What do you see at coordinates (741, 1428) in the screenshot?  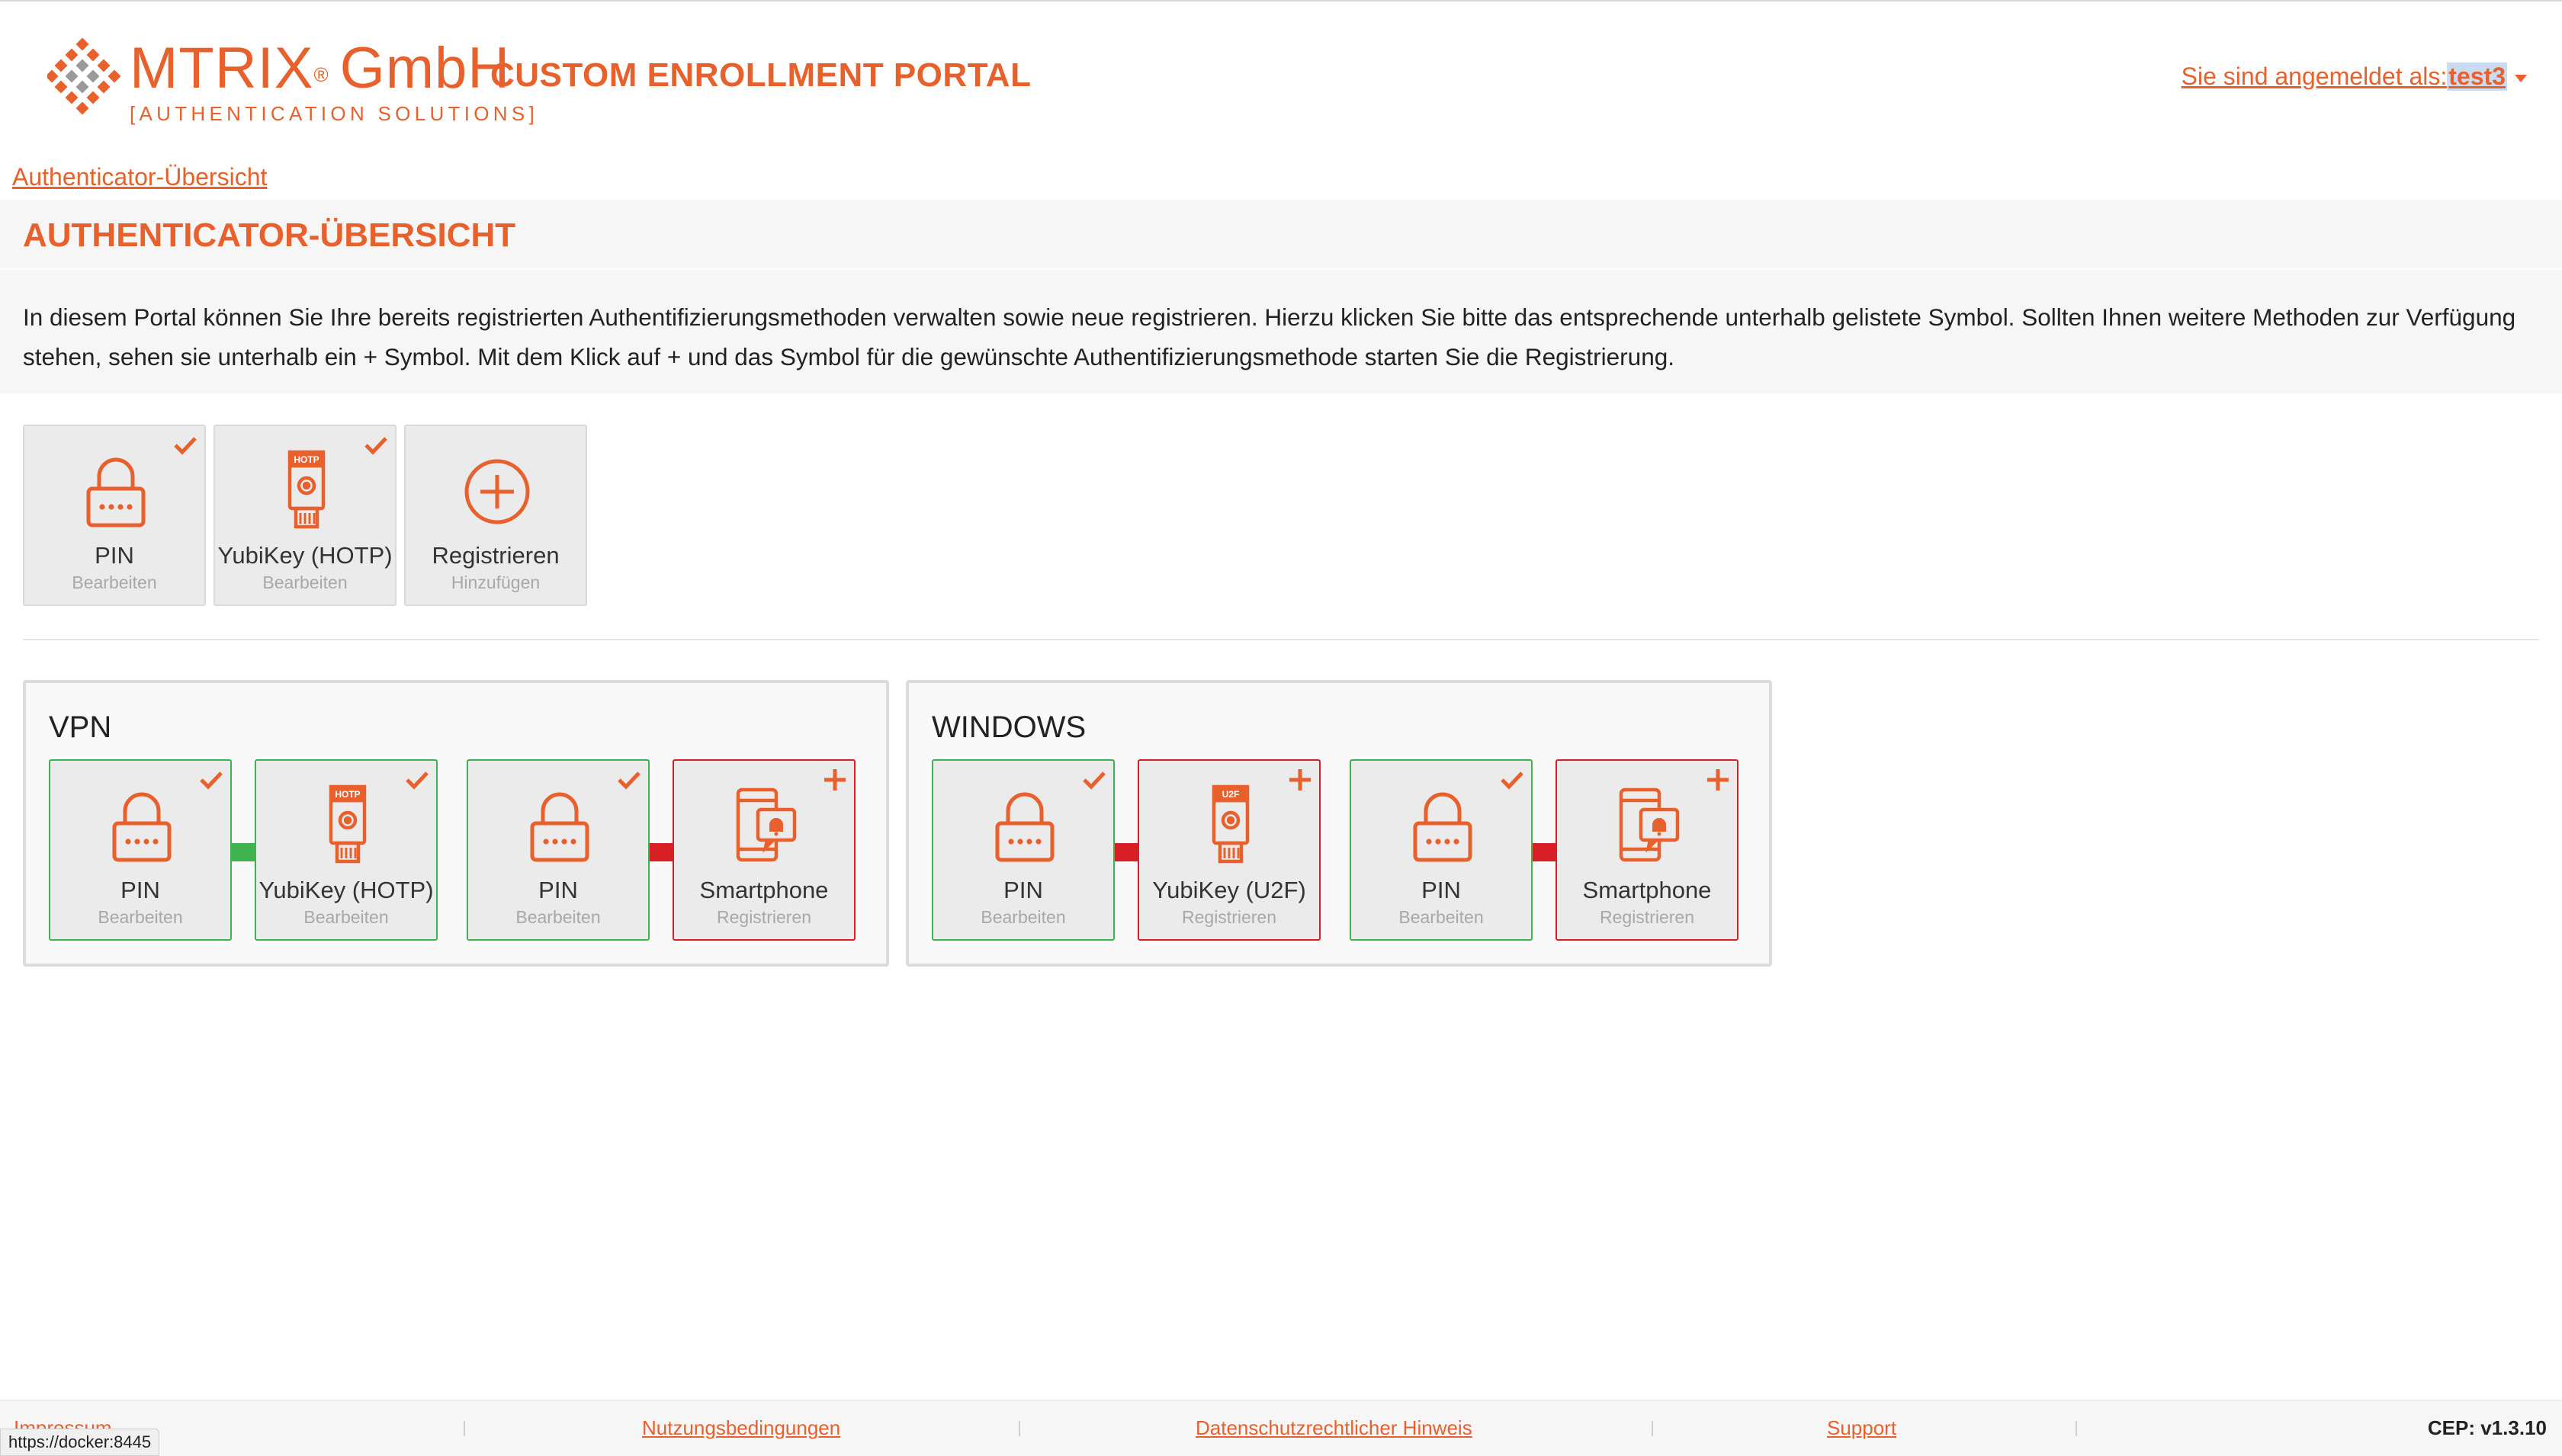 I see `footer-link-nutzungsbedingungen: Nutzungsbedingungen` at bounding box center [741, 1428].